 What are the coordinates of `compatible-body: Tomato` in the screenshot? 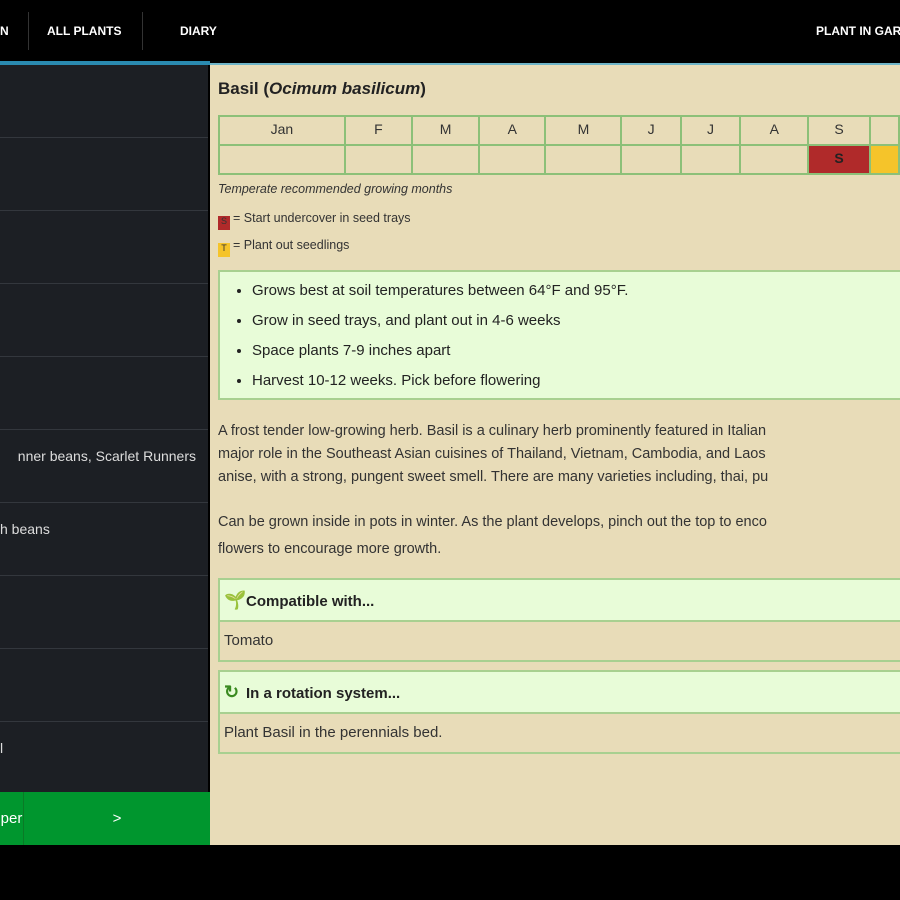 It's located at (560, 641).